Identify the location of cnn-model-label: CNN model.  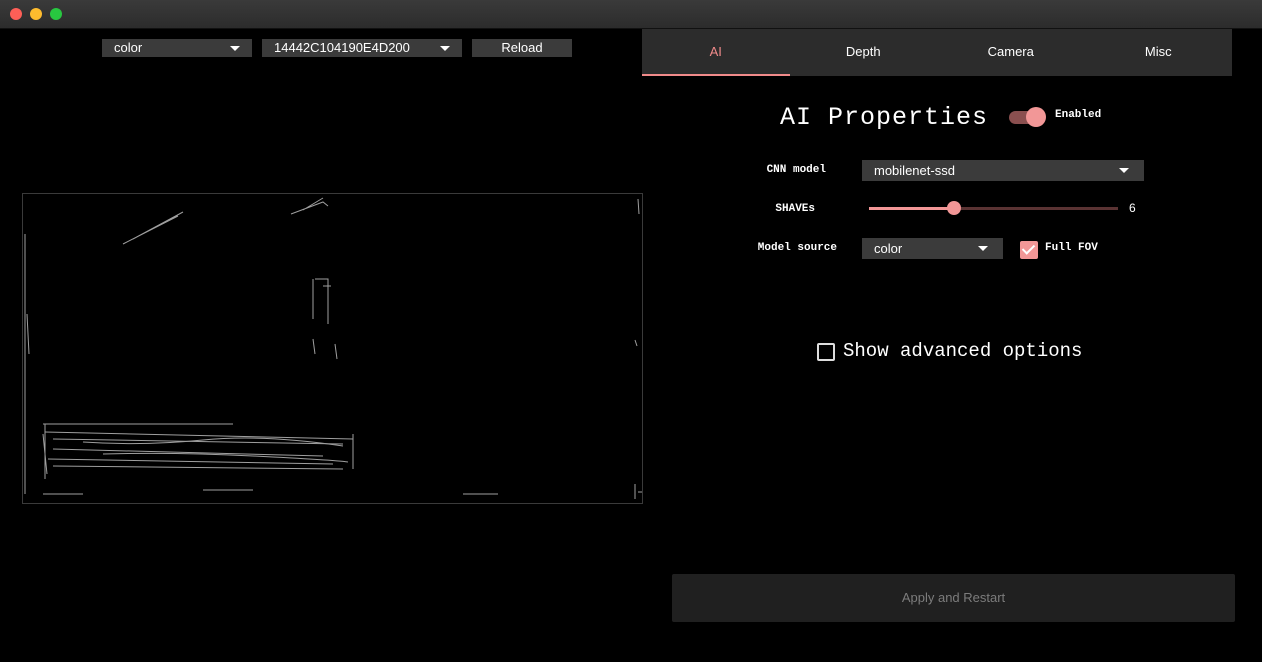
(796, 170).